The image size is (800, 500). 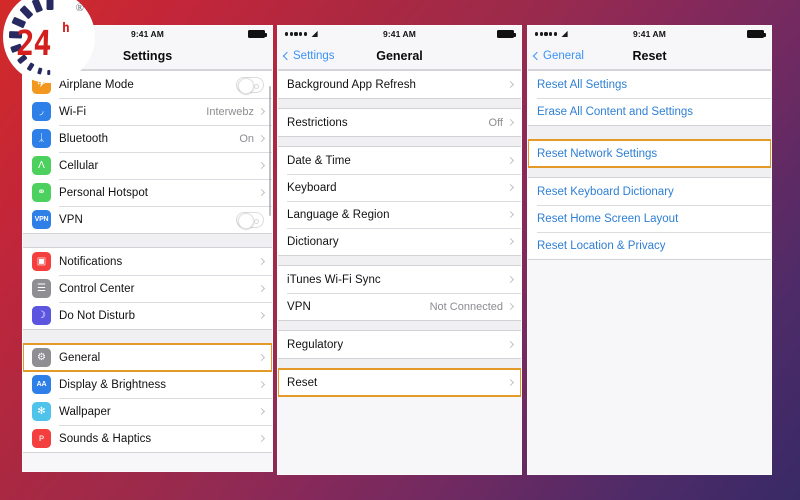 What do you see at coordinates (399, 279) in the screenshot?
I see `list-item: iTunes Wi-Fi Sync` at bounding box center [399, 279].